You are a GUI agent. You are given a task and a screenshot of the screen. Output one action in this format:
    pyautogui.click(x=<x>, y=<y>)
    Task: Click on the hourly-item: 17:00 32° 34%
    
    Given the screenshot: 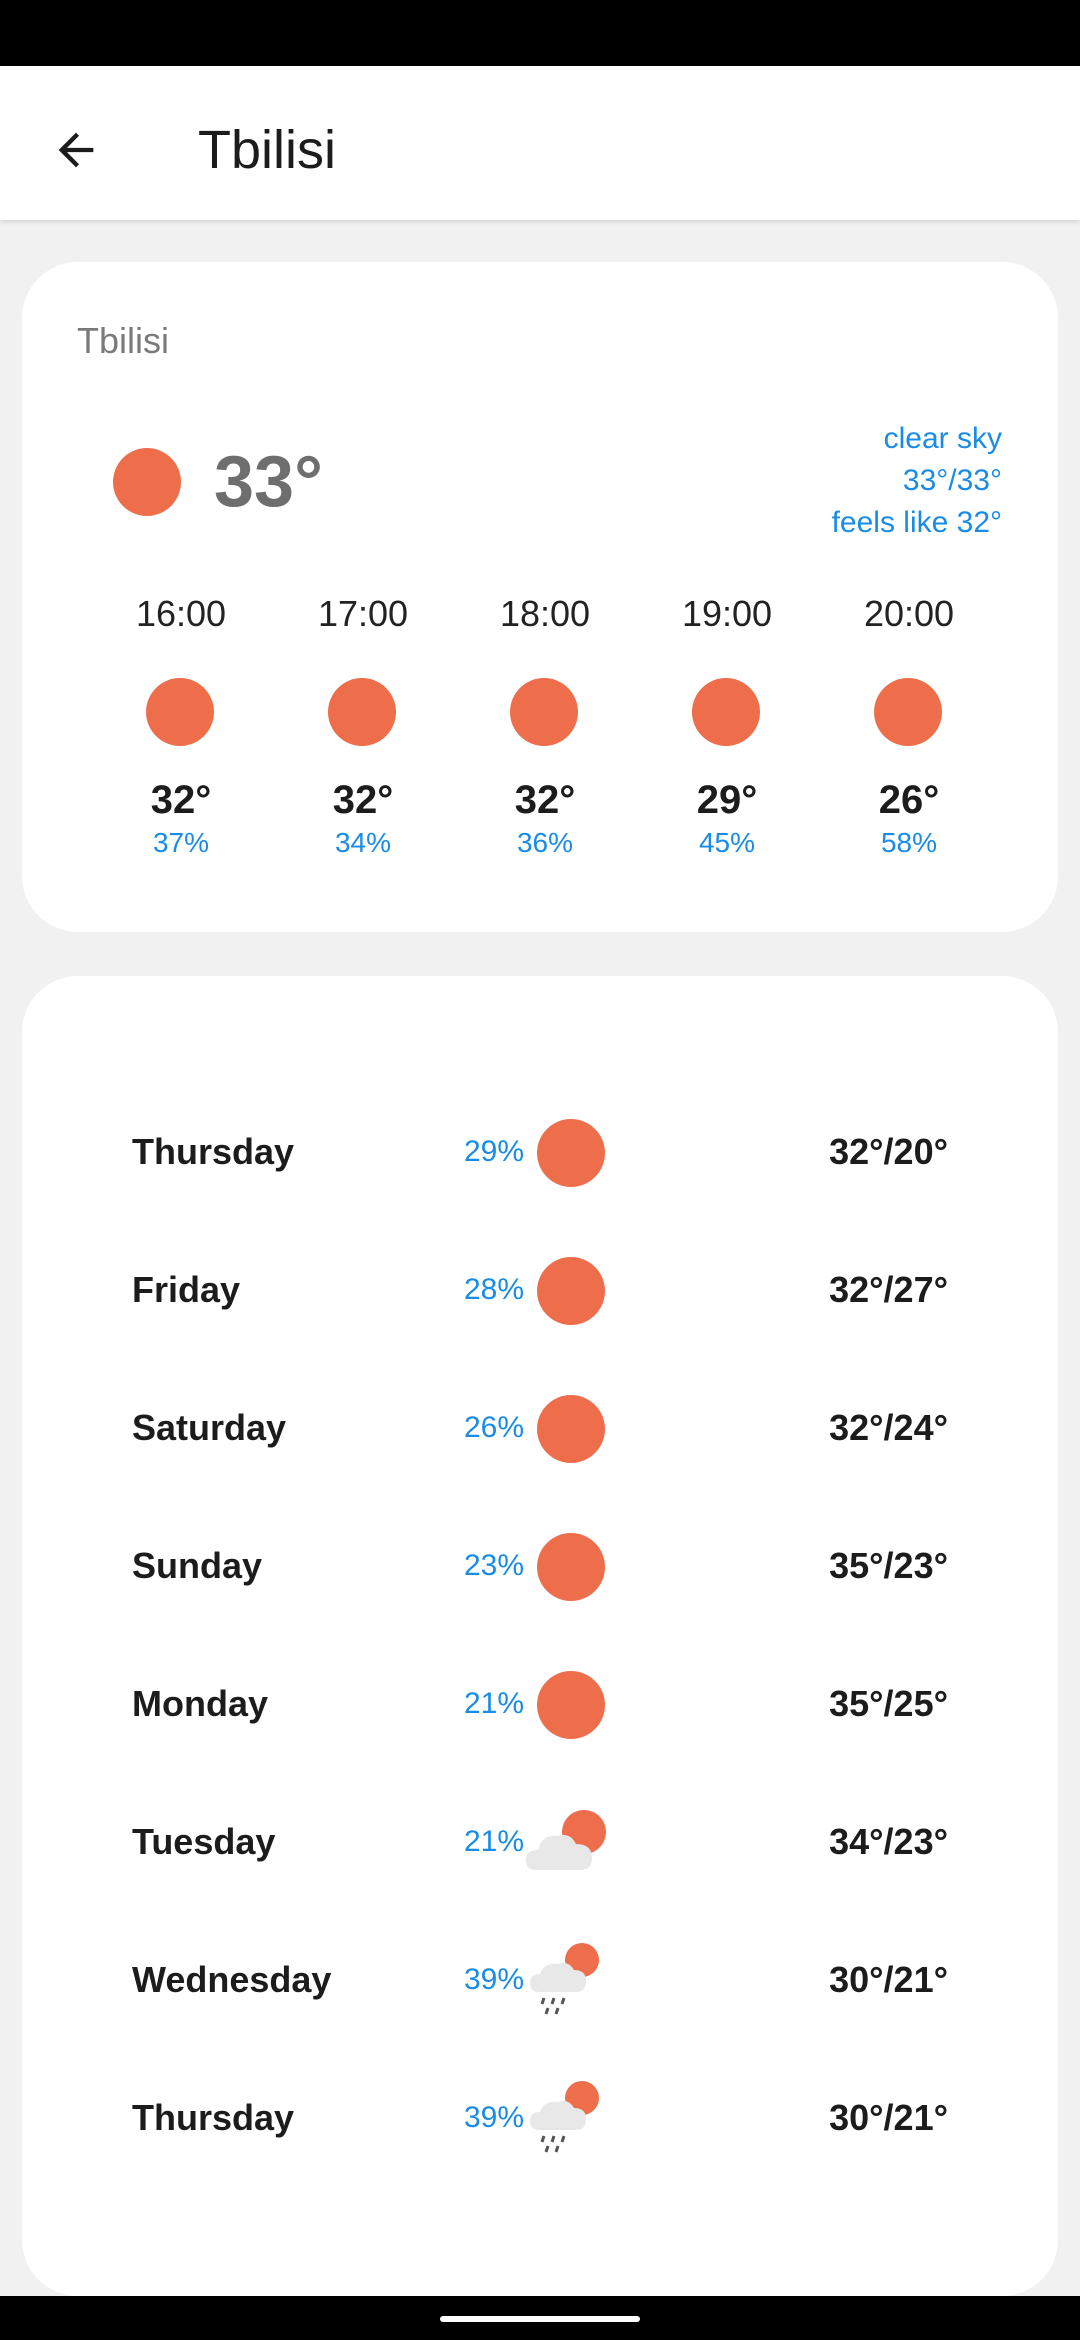 What is the action you would take?
    pyautogui.click(x=363, y=742)
    